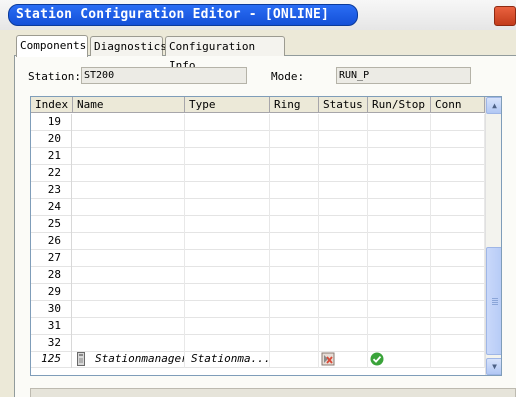 This screenshot has width=516, height=397. Describe the element at coordinates (128, 46) in the screenshot. I see `tab-diagnostics: Diagnostics` at that location.